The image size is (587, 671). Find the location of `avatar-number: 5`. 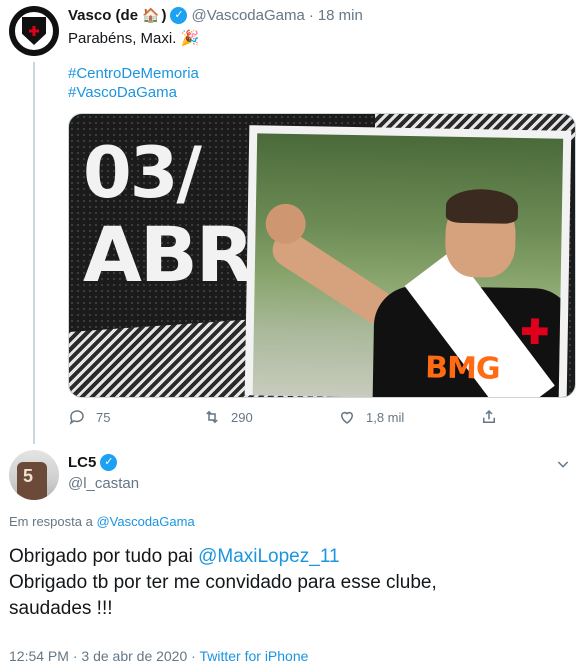

avatar-number: 5 is located at coordinates (28, 476).